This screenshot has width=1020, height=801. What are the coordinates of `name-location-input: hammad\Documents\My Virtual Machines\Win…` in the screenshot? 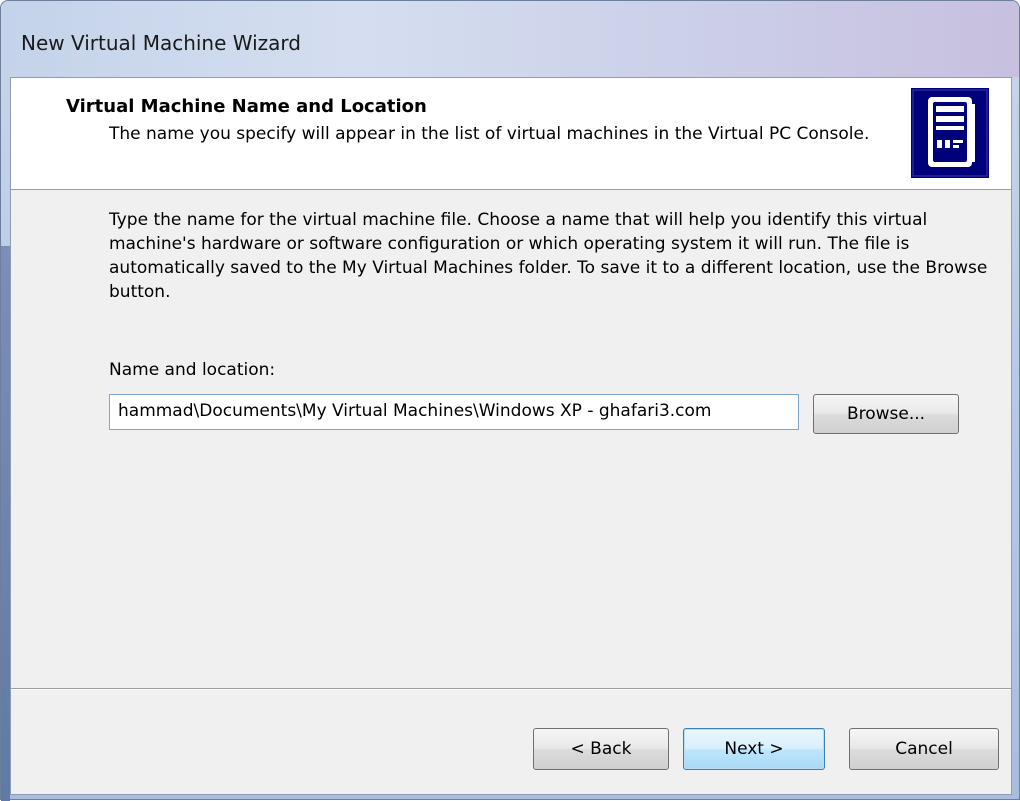 It's located at (454, 412).